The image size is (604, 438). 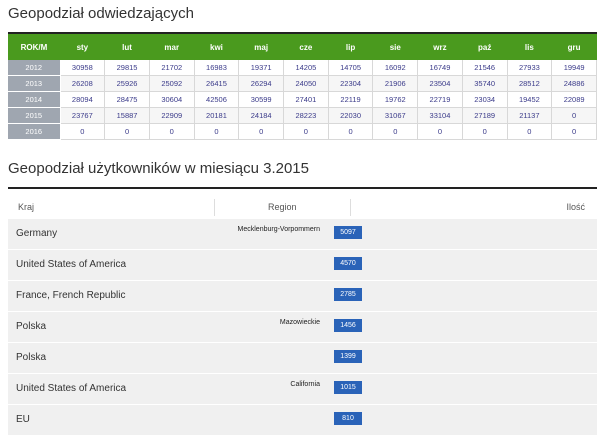 I want to click on year-cell: 2016, so click(x=34, y=131).